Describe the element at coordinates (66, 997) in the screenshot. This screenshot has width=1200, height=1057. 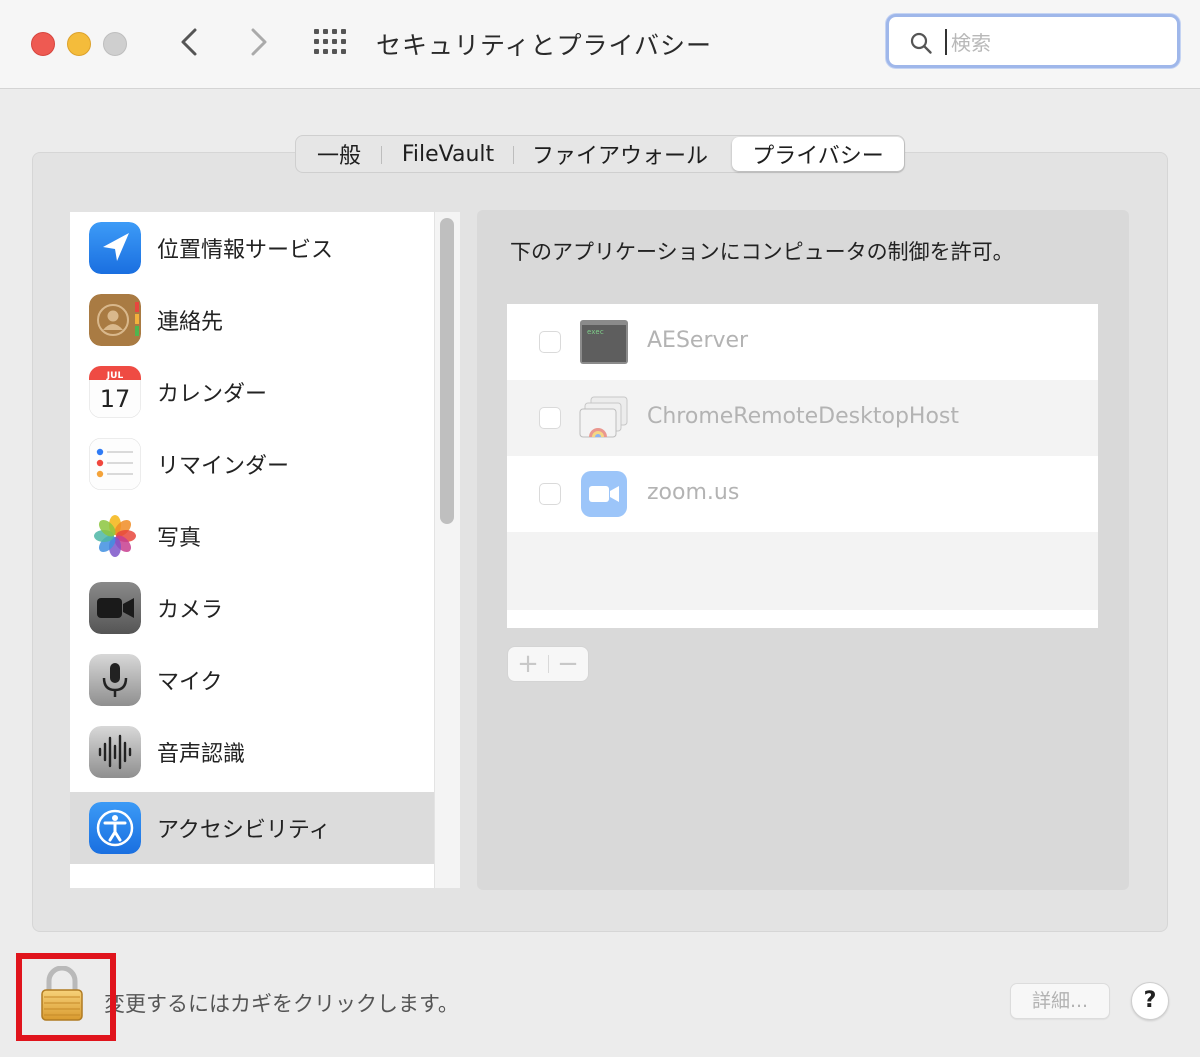
I see `highlight-frame` at that location.